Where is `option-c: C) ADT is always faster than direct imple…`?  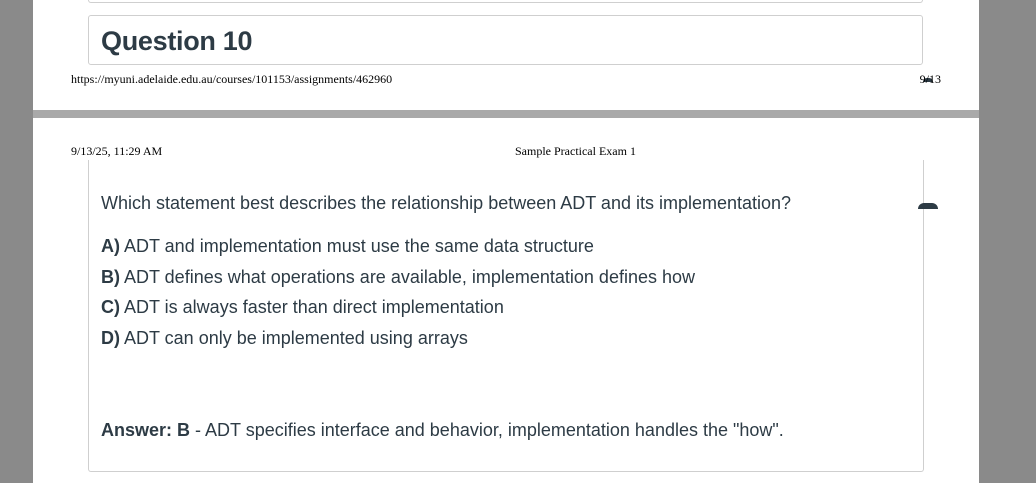 option-c: C) ADT is always faster than direct imple… is located at coordinates (398, 312).